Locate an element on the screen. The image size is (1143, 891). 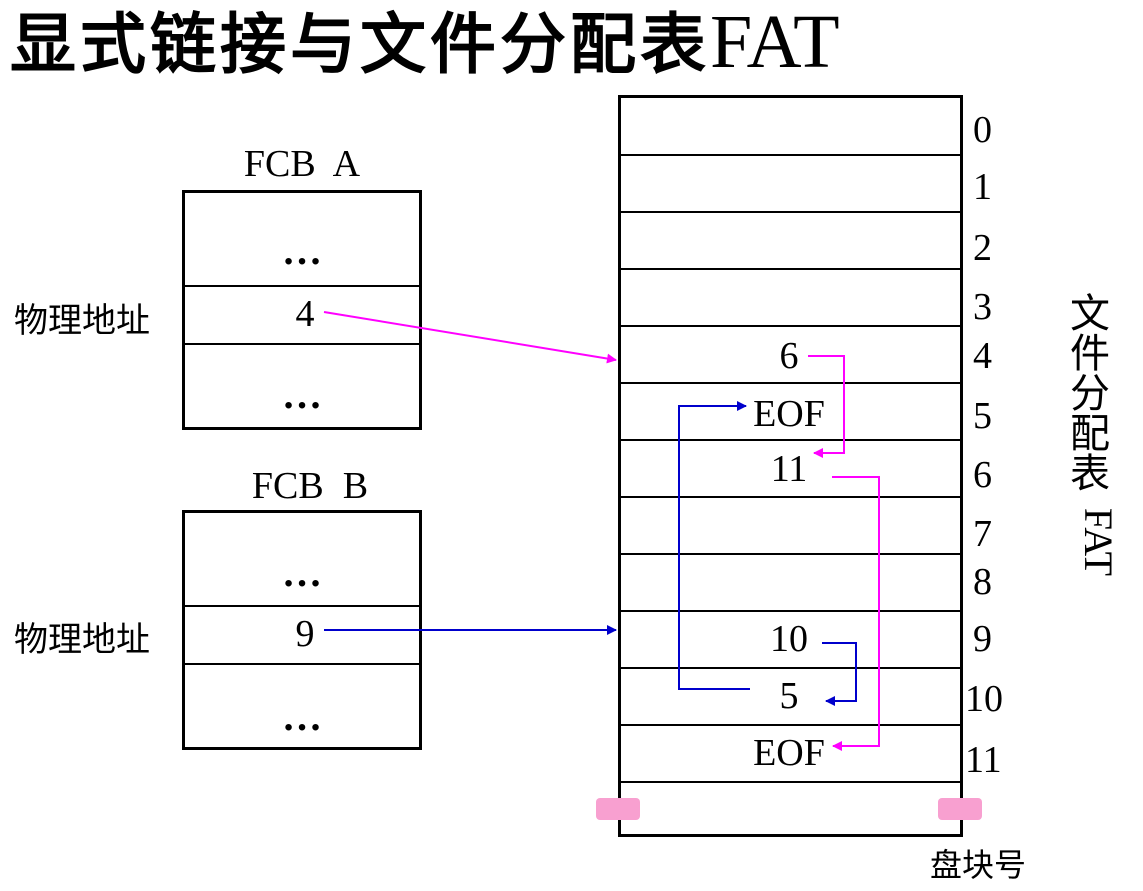
block-number: 2 is located at coordinates (982, 248).